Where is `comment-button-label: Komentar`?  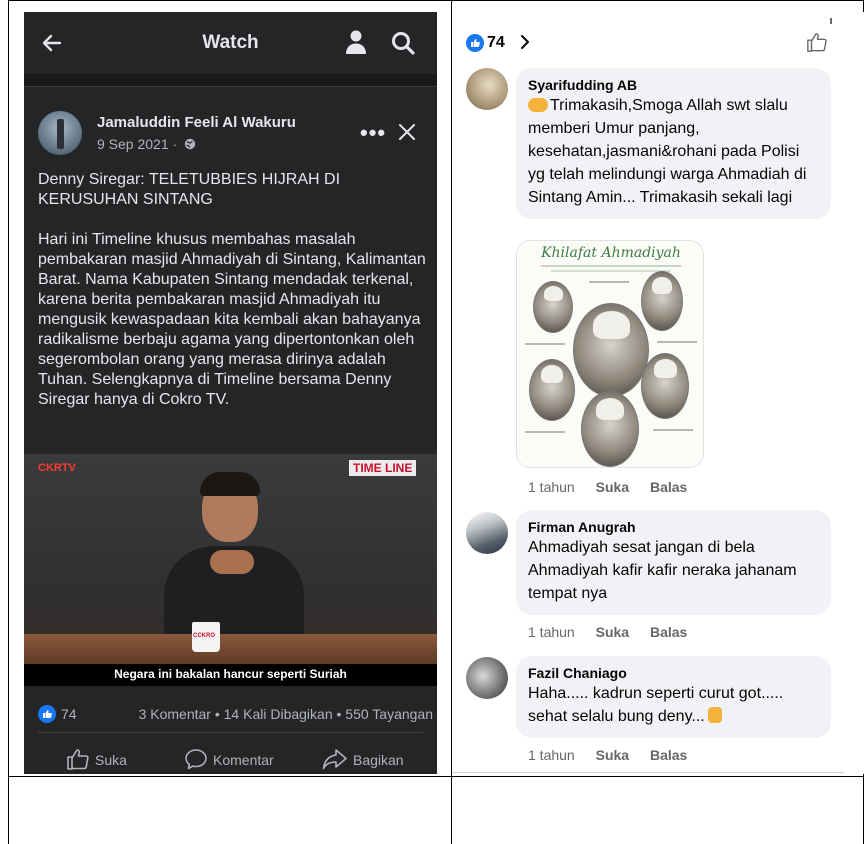
comment-button-label: Komentar is located at coordinates (243, 760).